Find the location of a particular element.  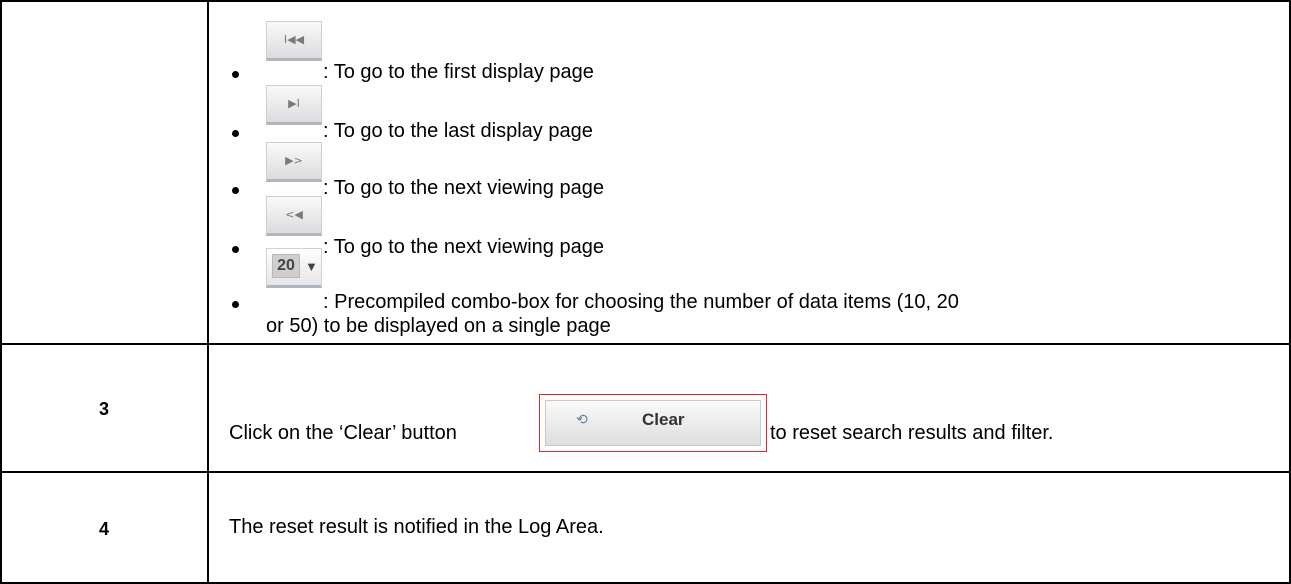

list-item-text: : To go to the first display page is located at coordinates (458, 72).